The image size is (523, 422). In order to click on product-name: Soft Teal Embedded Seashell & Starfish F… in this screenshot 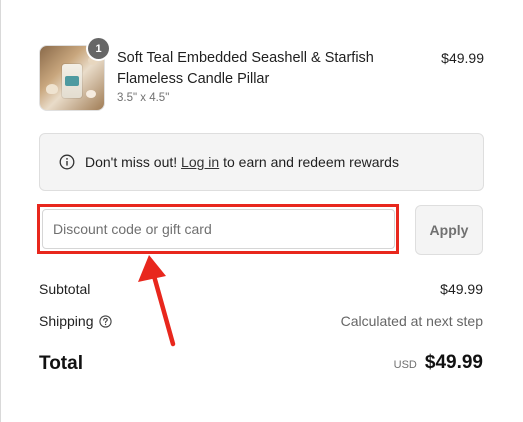, I will do `click(245, 68)`.